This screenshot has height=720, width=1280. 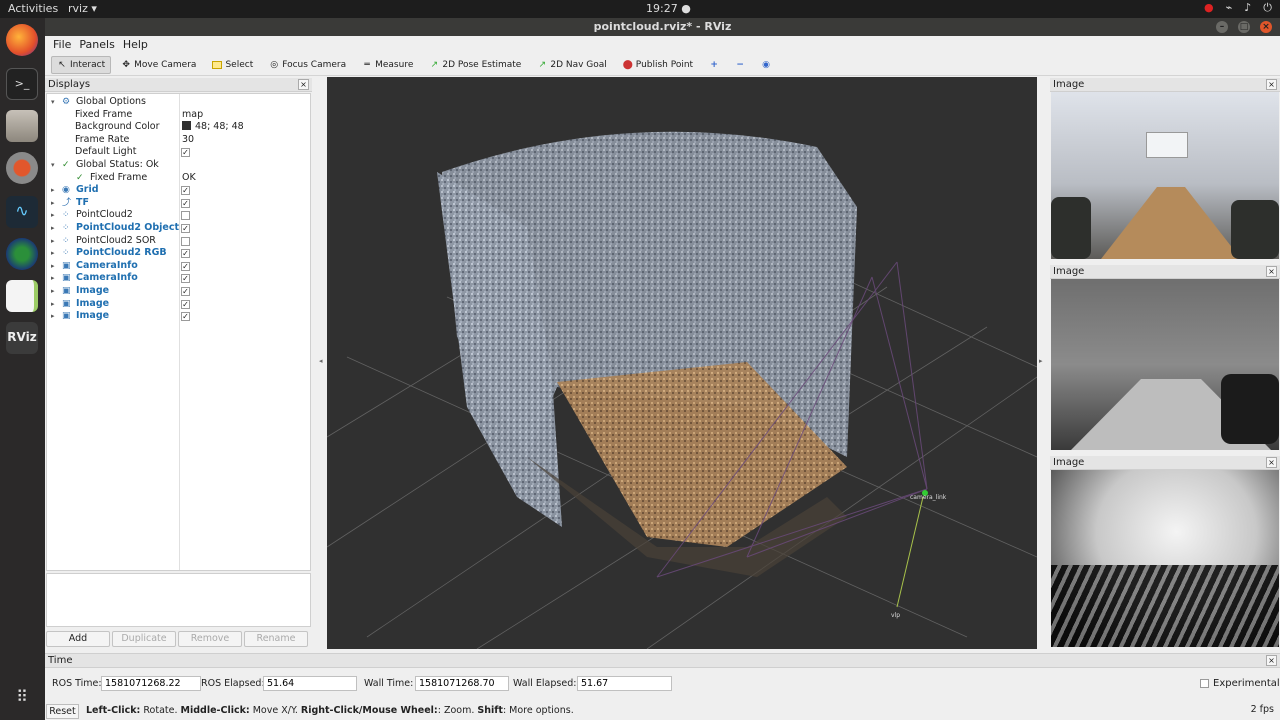 What do you see at coordinates (81, 64) in the screenshot?
I see `interact-tool: ↖ Interact` at bounding box center [81, 64].